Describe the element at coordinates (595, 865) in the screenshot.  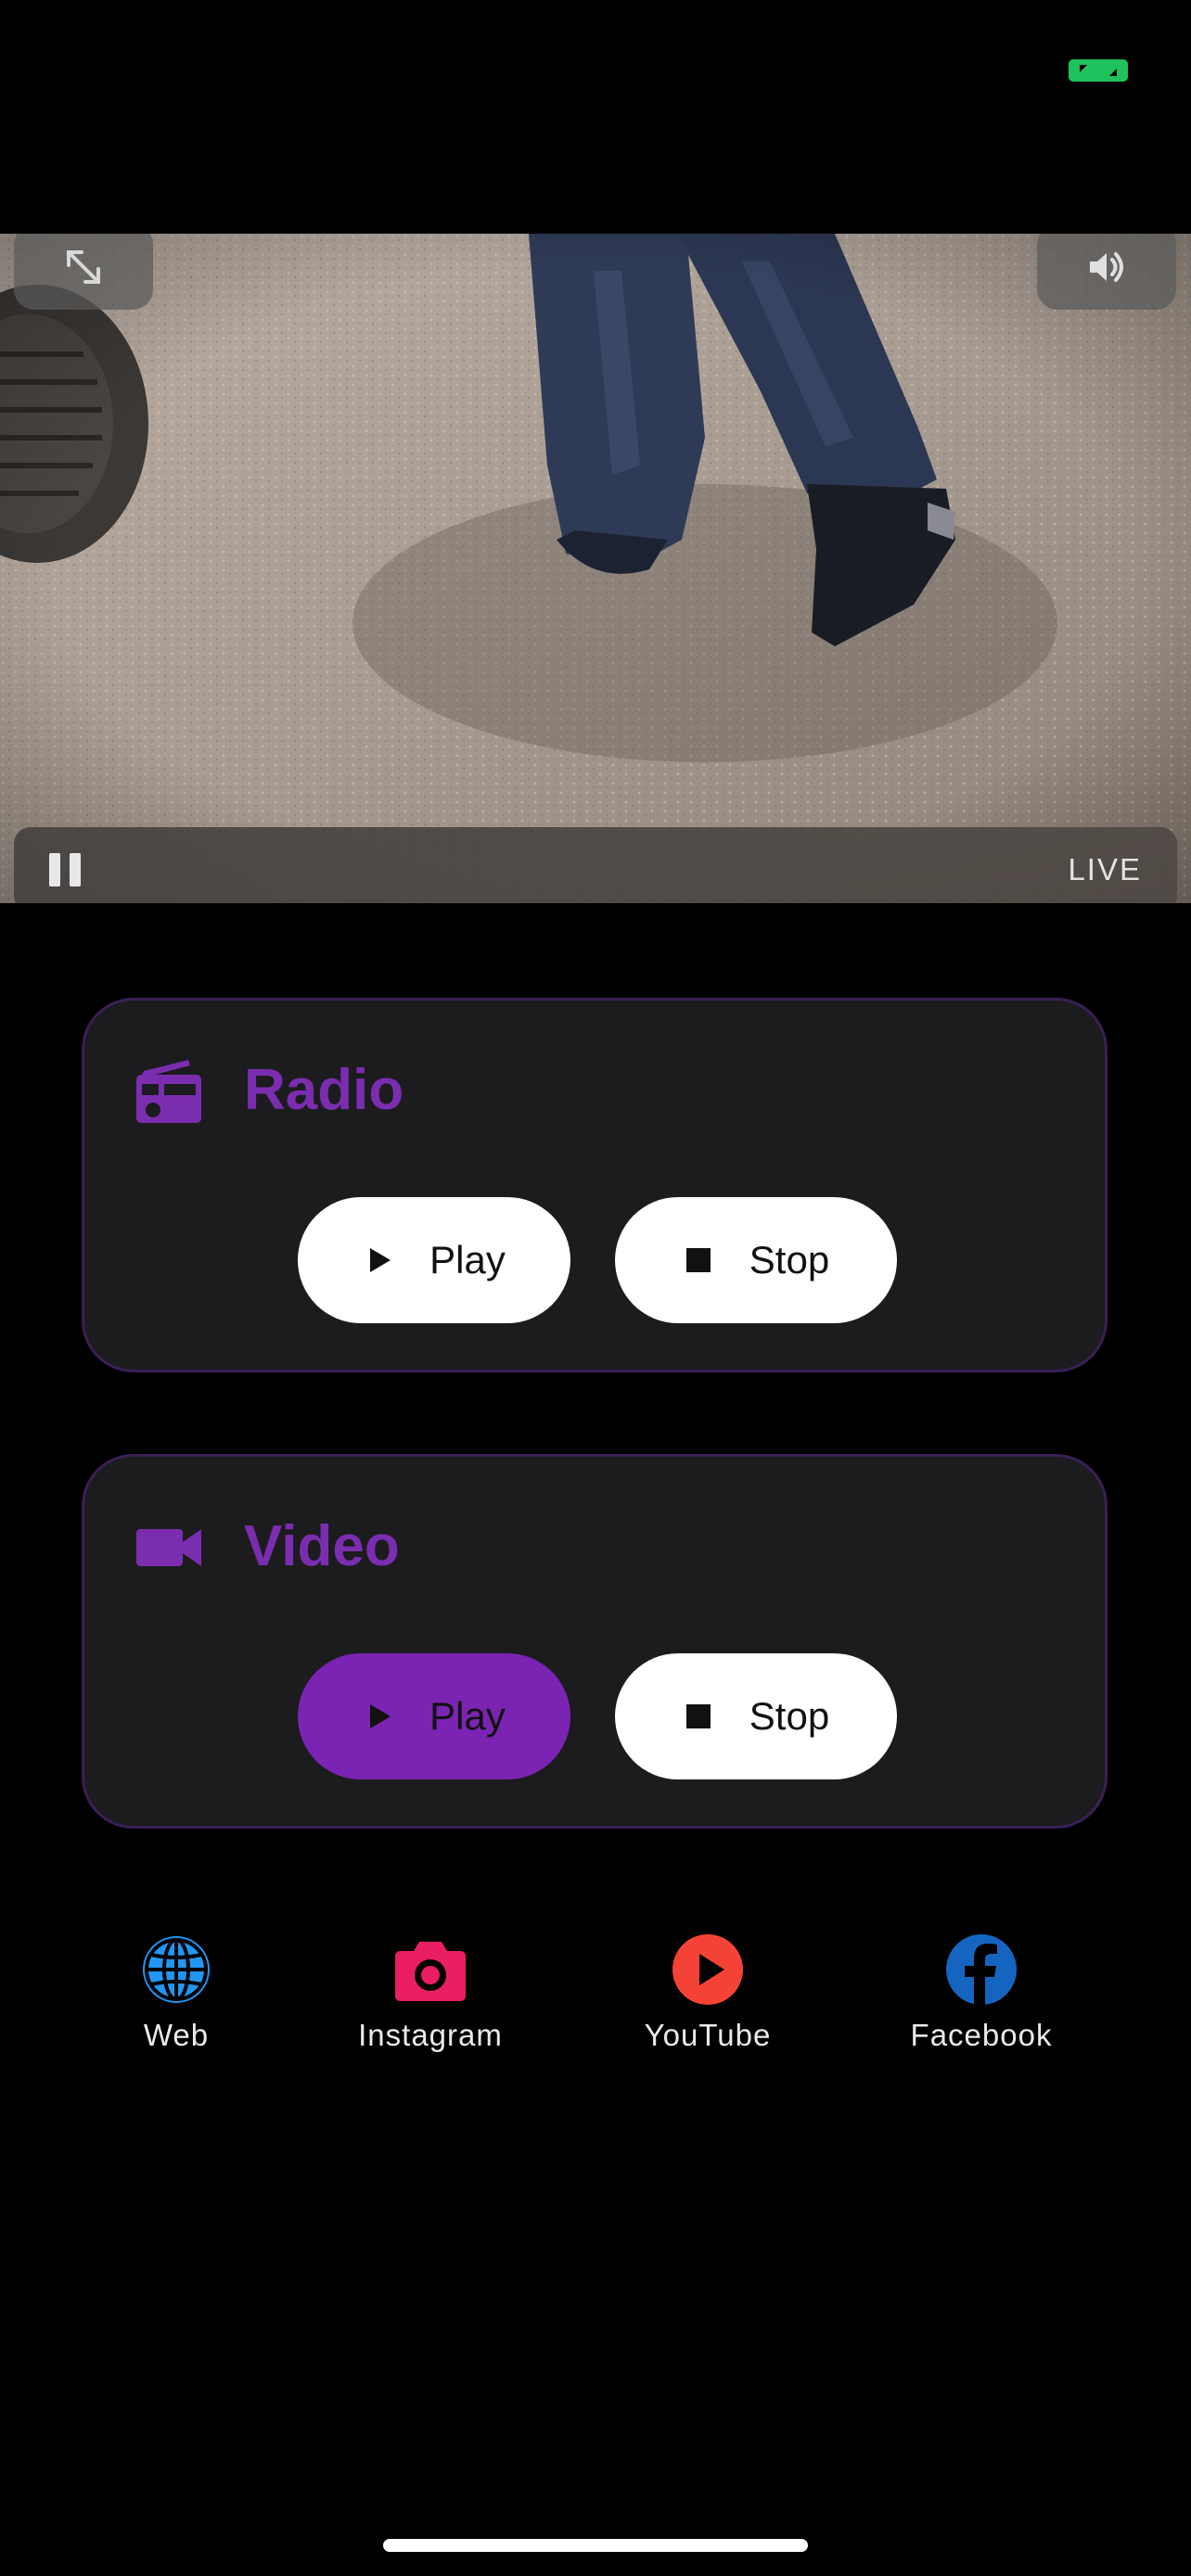
I see `video-control-bar: LIVE` at that location.